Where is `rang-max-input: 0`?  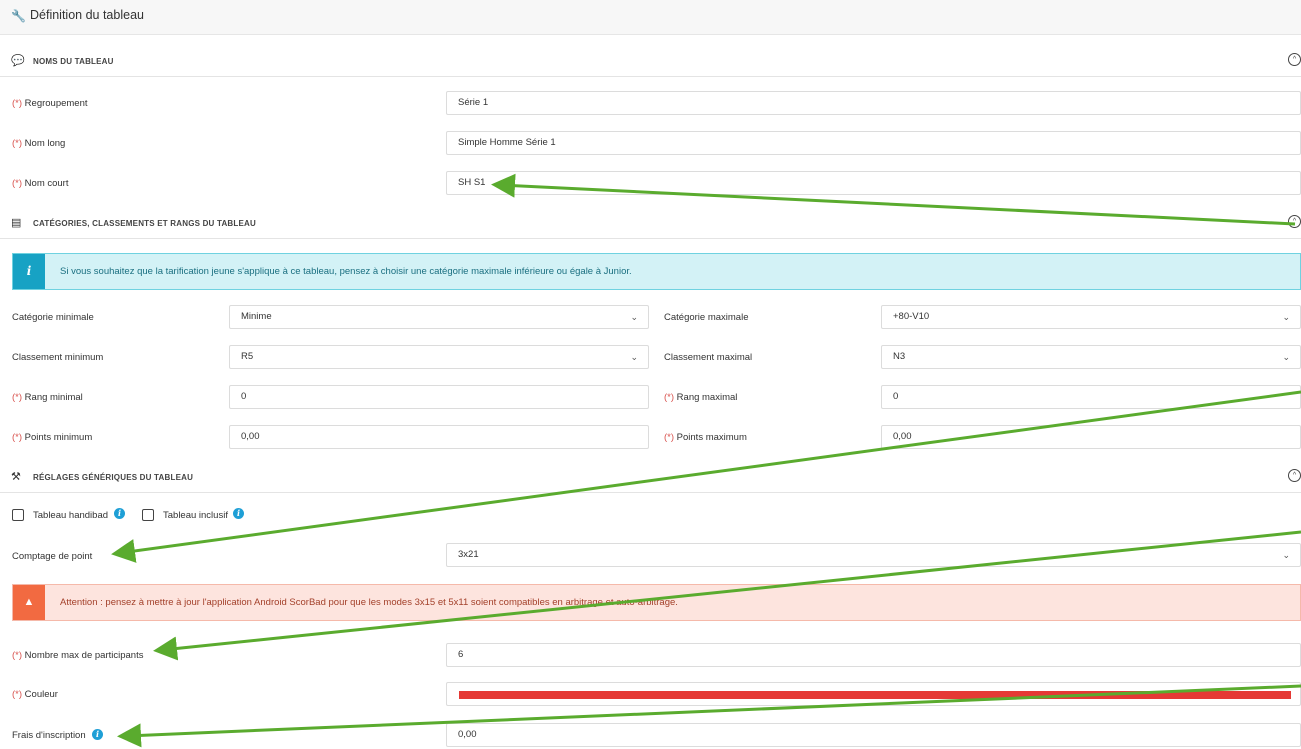 rang-max-input: 0 is located at coordinates (1091, 397).